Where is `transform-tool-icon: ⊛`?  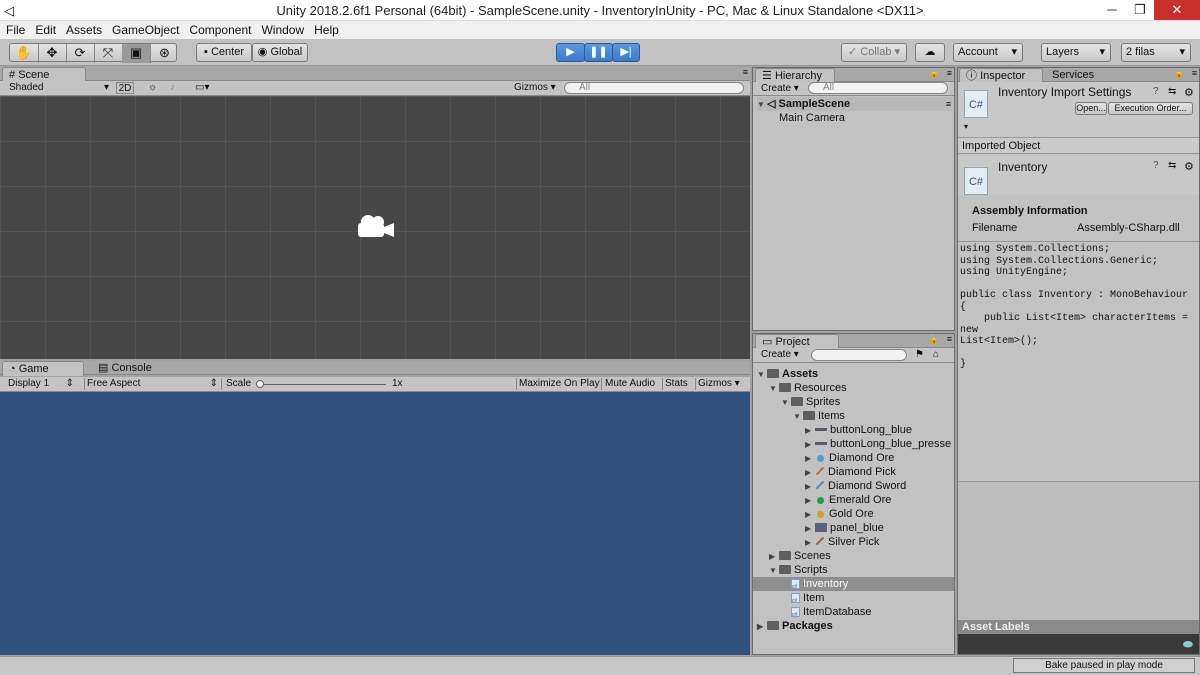 transform-tool-icon: ⊛ is located at coordinates (164, 53).